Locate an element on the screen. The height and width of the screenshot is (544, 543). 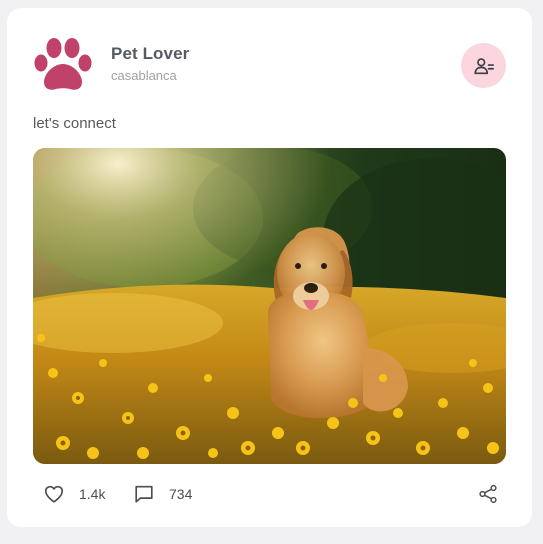
user-name: Pet Lover is located at coordinates (150, 54).